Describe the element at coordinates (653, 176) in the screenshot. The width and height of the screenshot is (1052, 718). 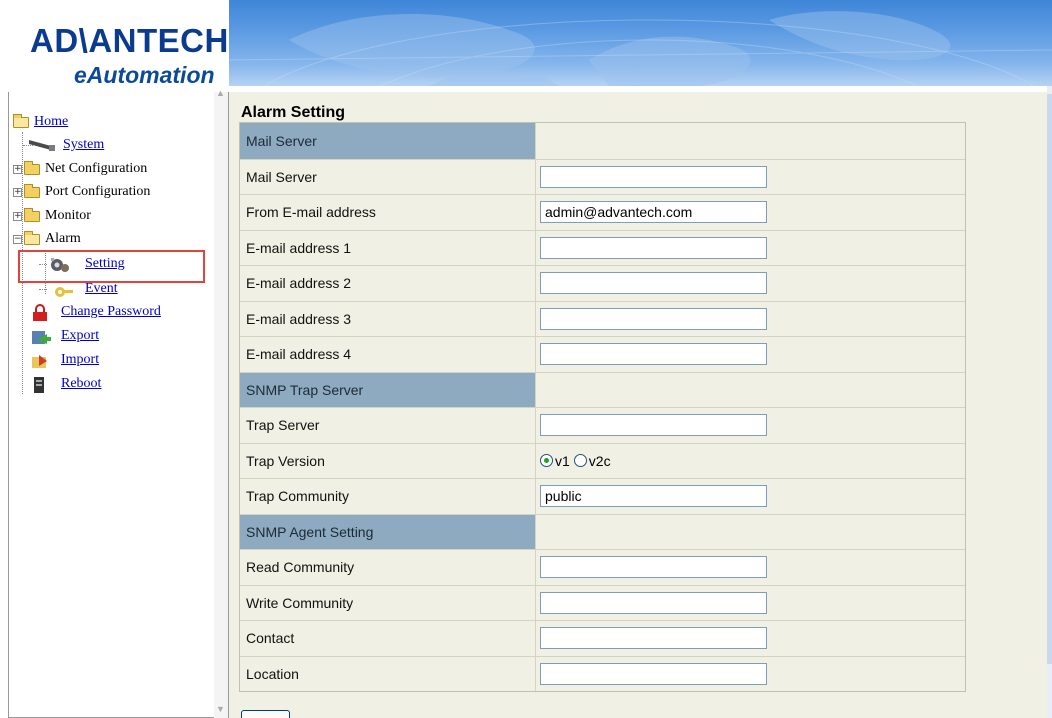
I see `mail-server-input` at that location.